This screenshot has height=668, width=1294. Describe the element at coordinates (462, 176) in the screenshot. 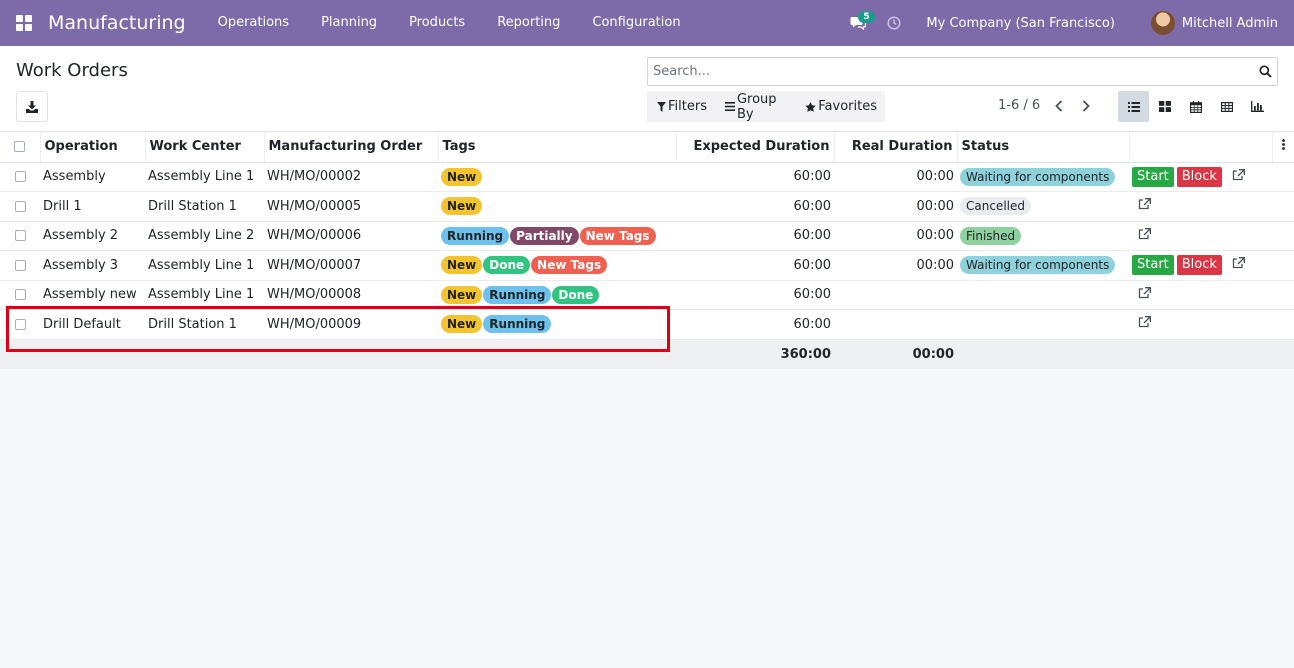

I see `tag-badge: New` at that location.